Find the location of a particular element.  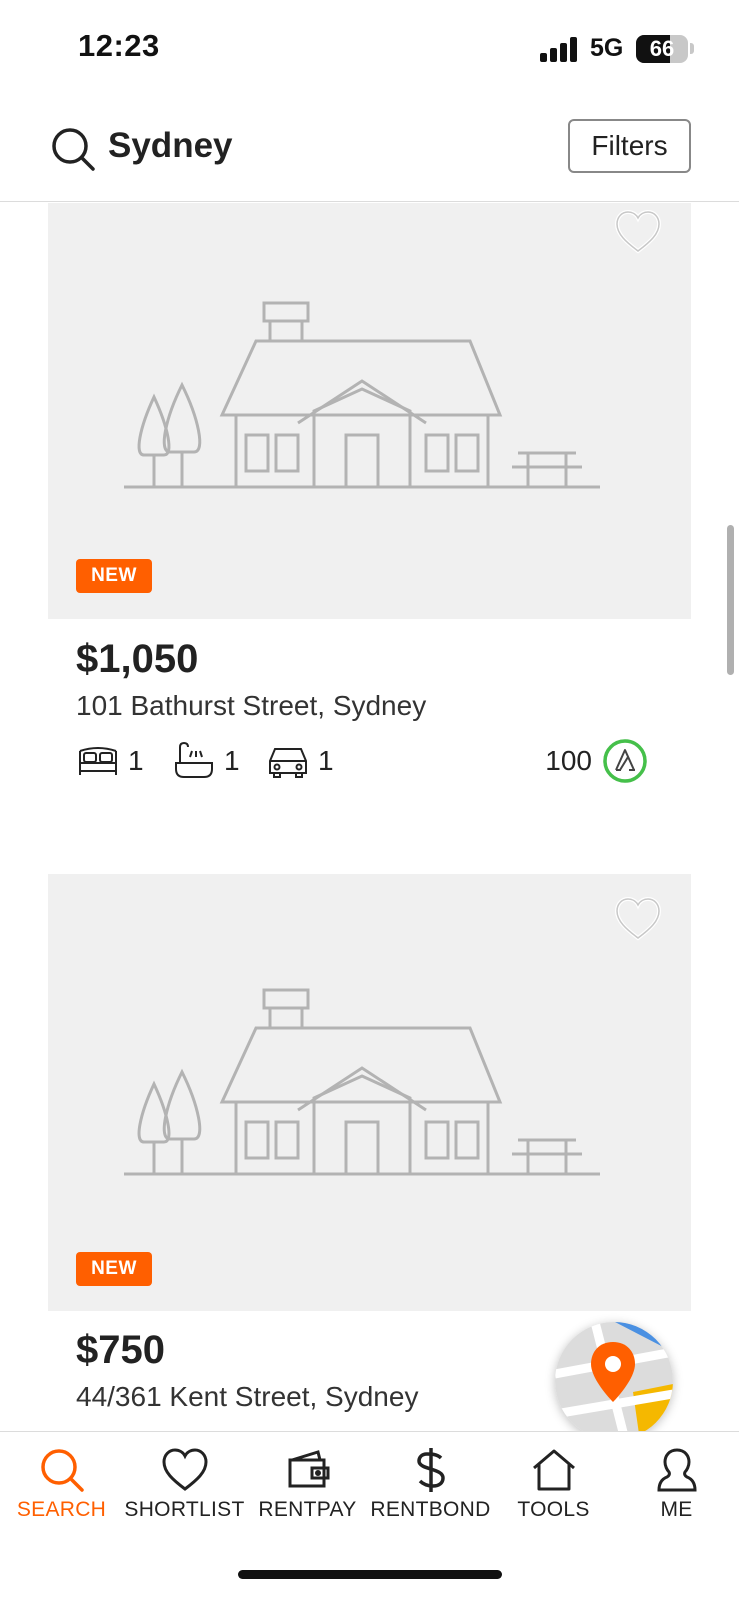

walk-score-value: 100 is located at coordinates (568, 760).